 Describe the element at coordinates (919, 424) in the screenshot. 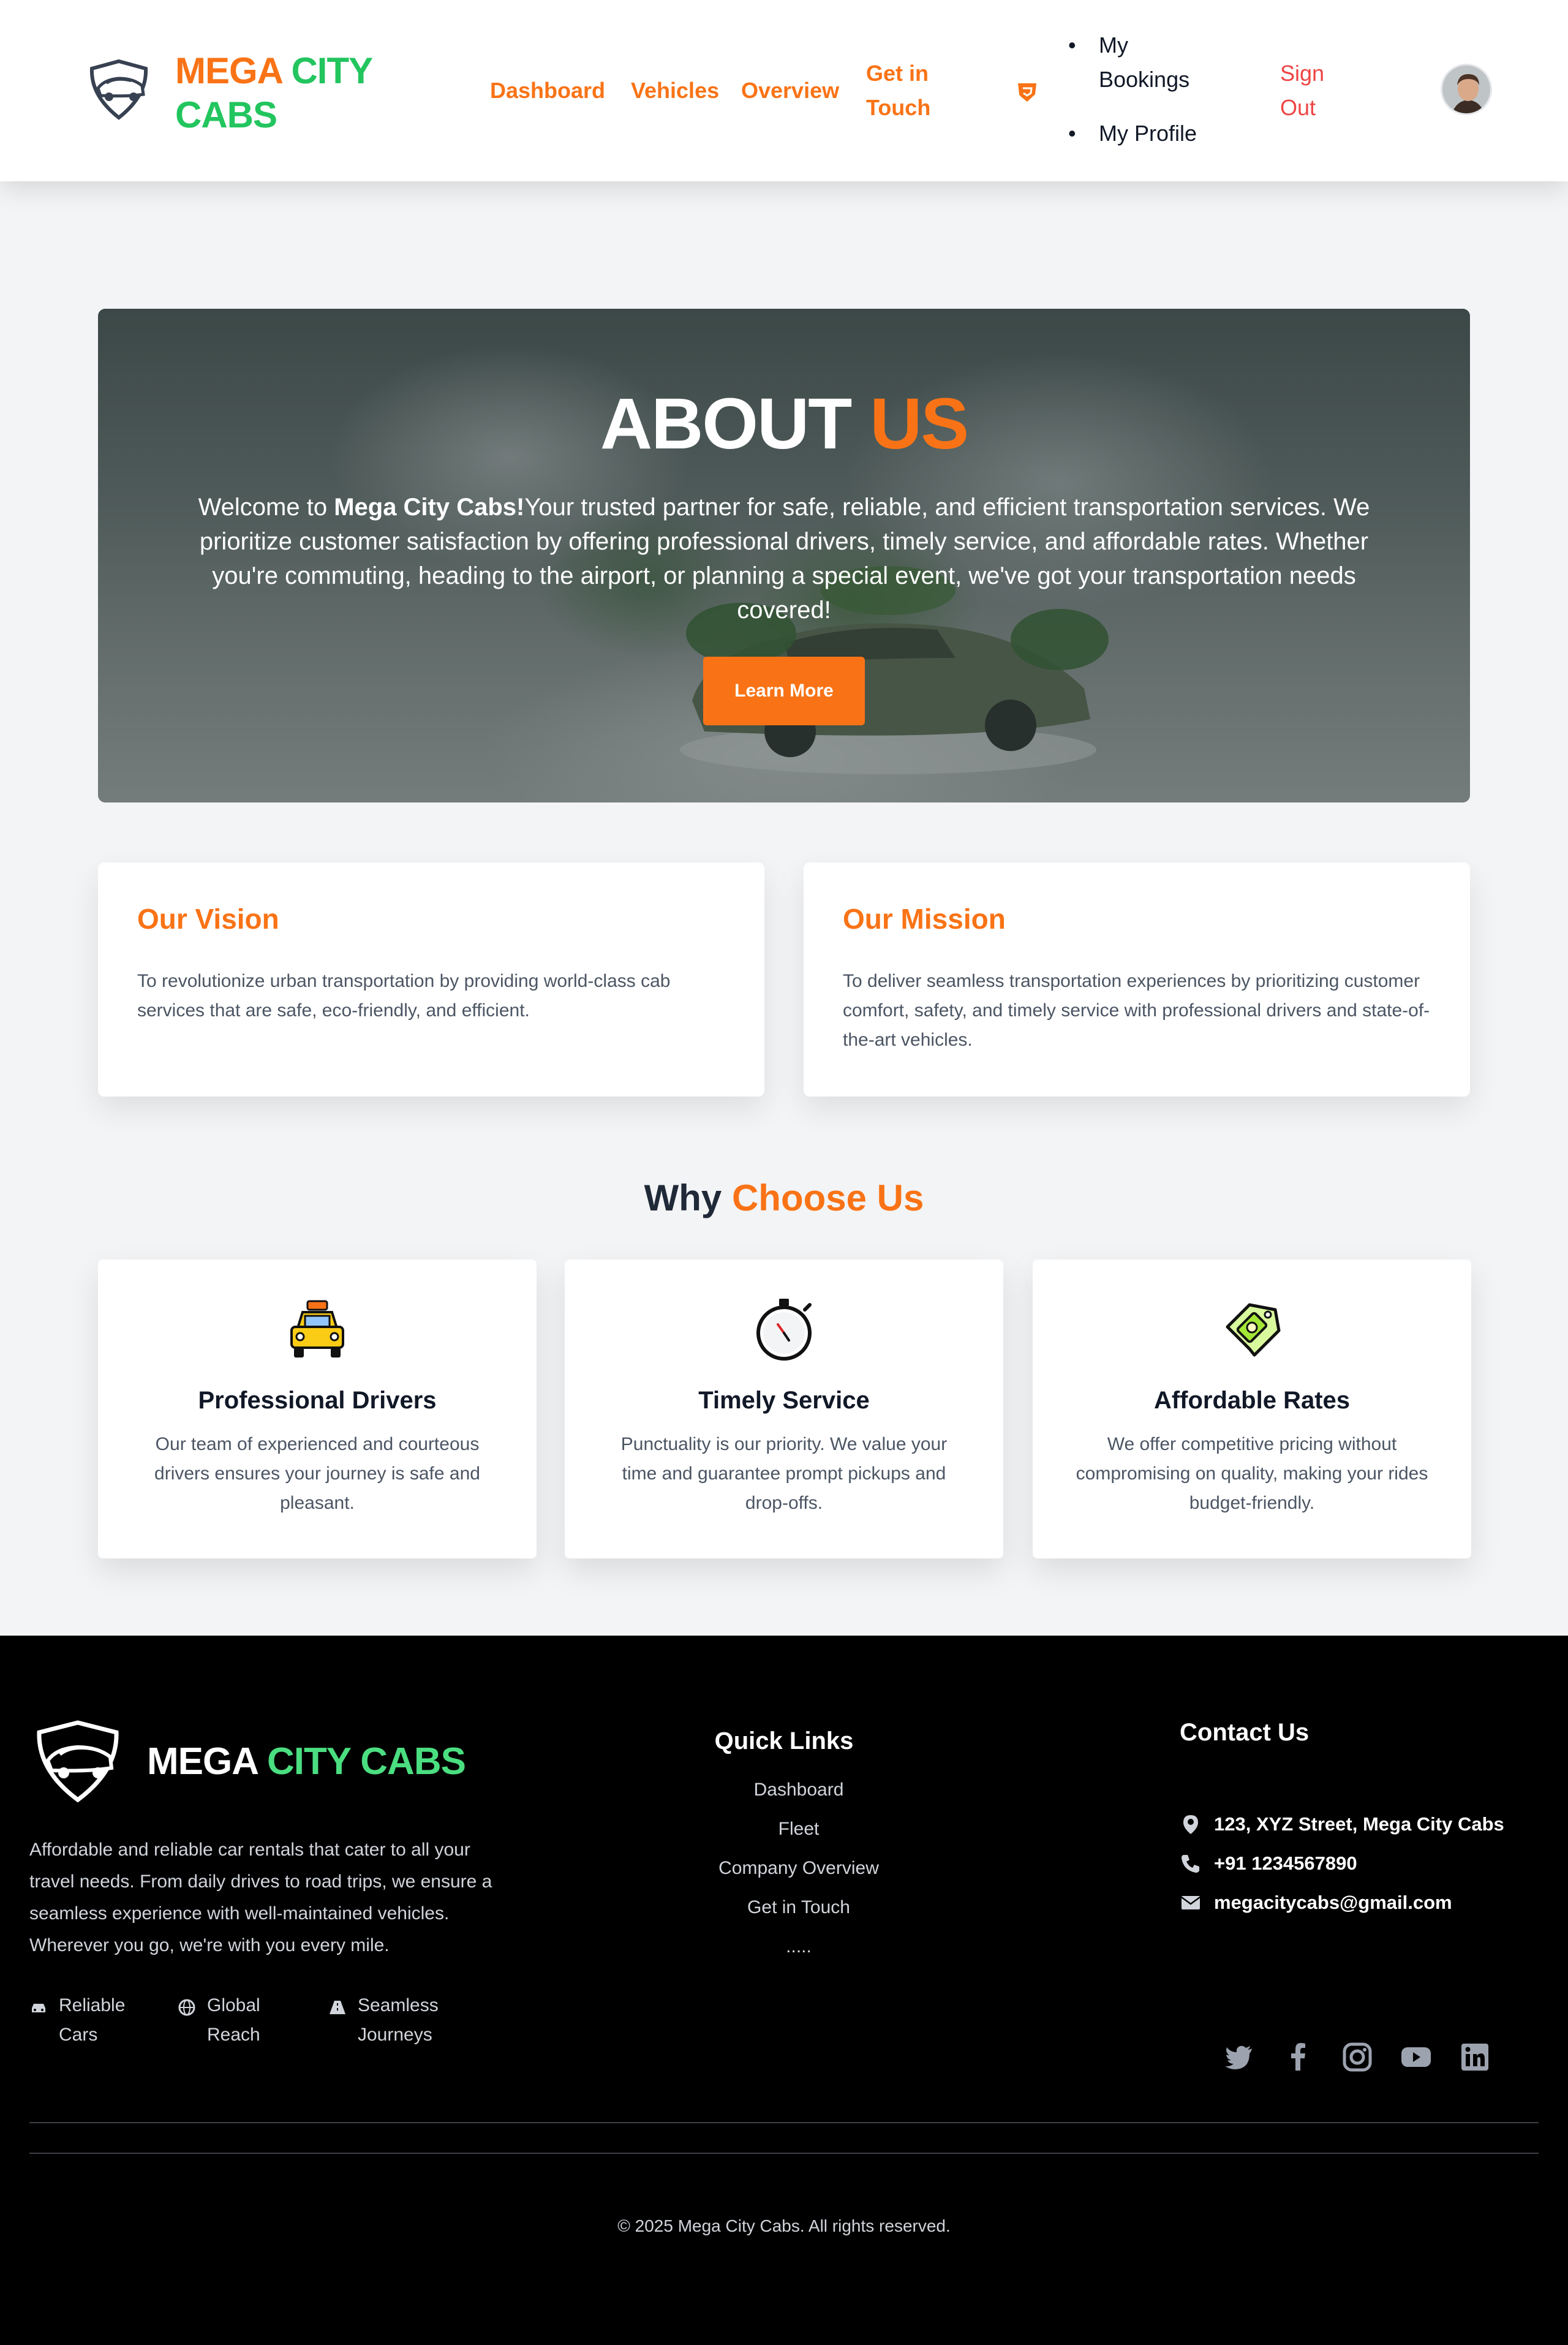

I see `title-us: US` at that location.